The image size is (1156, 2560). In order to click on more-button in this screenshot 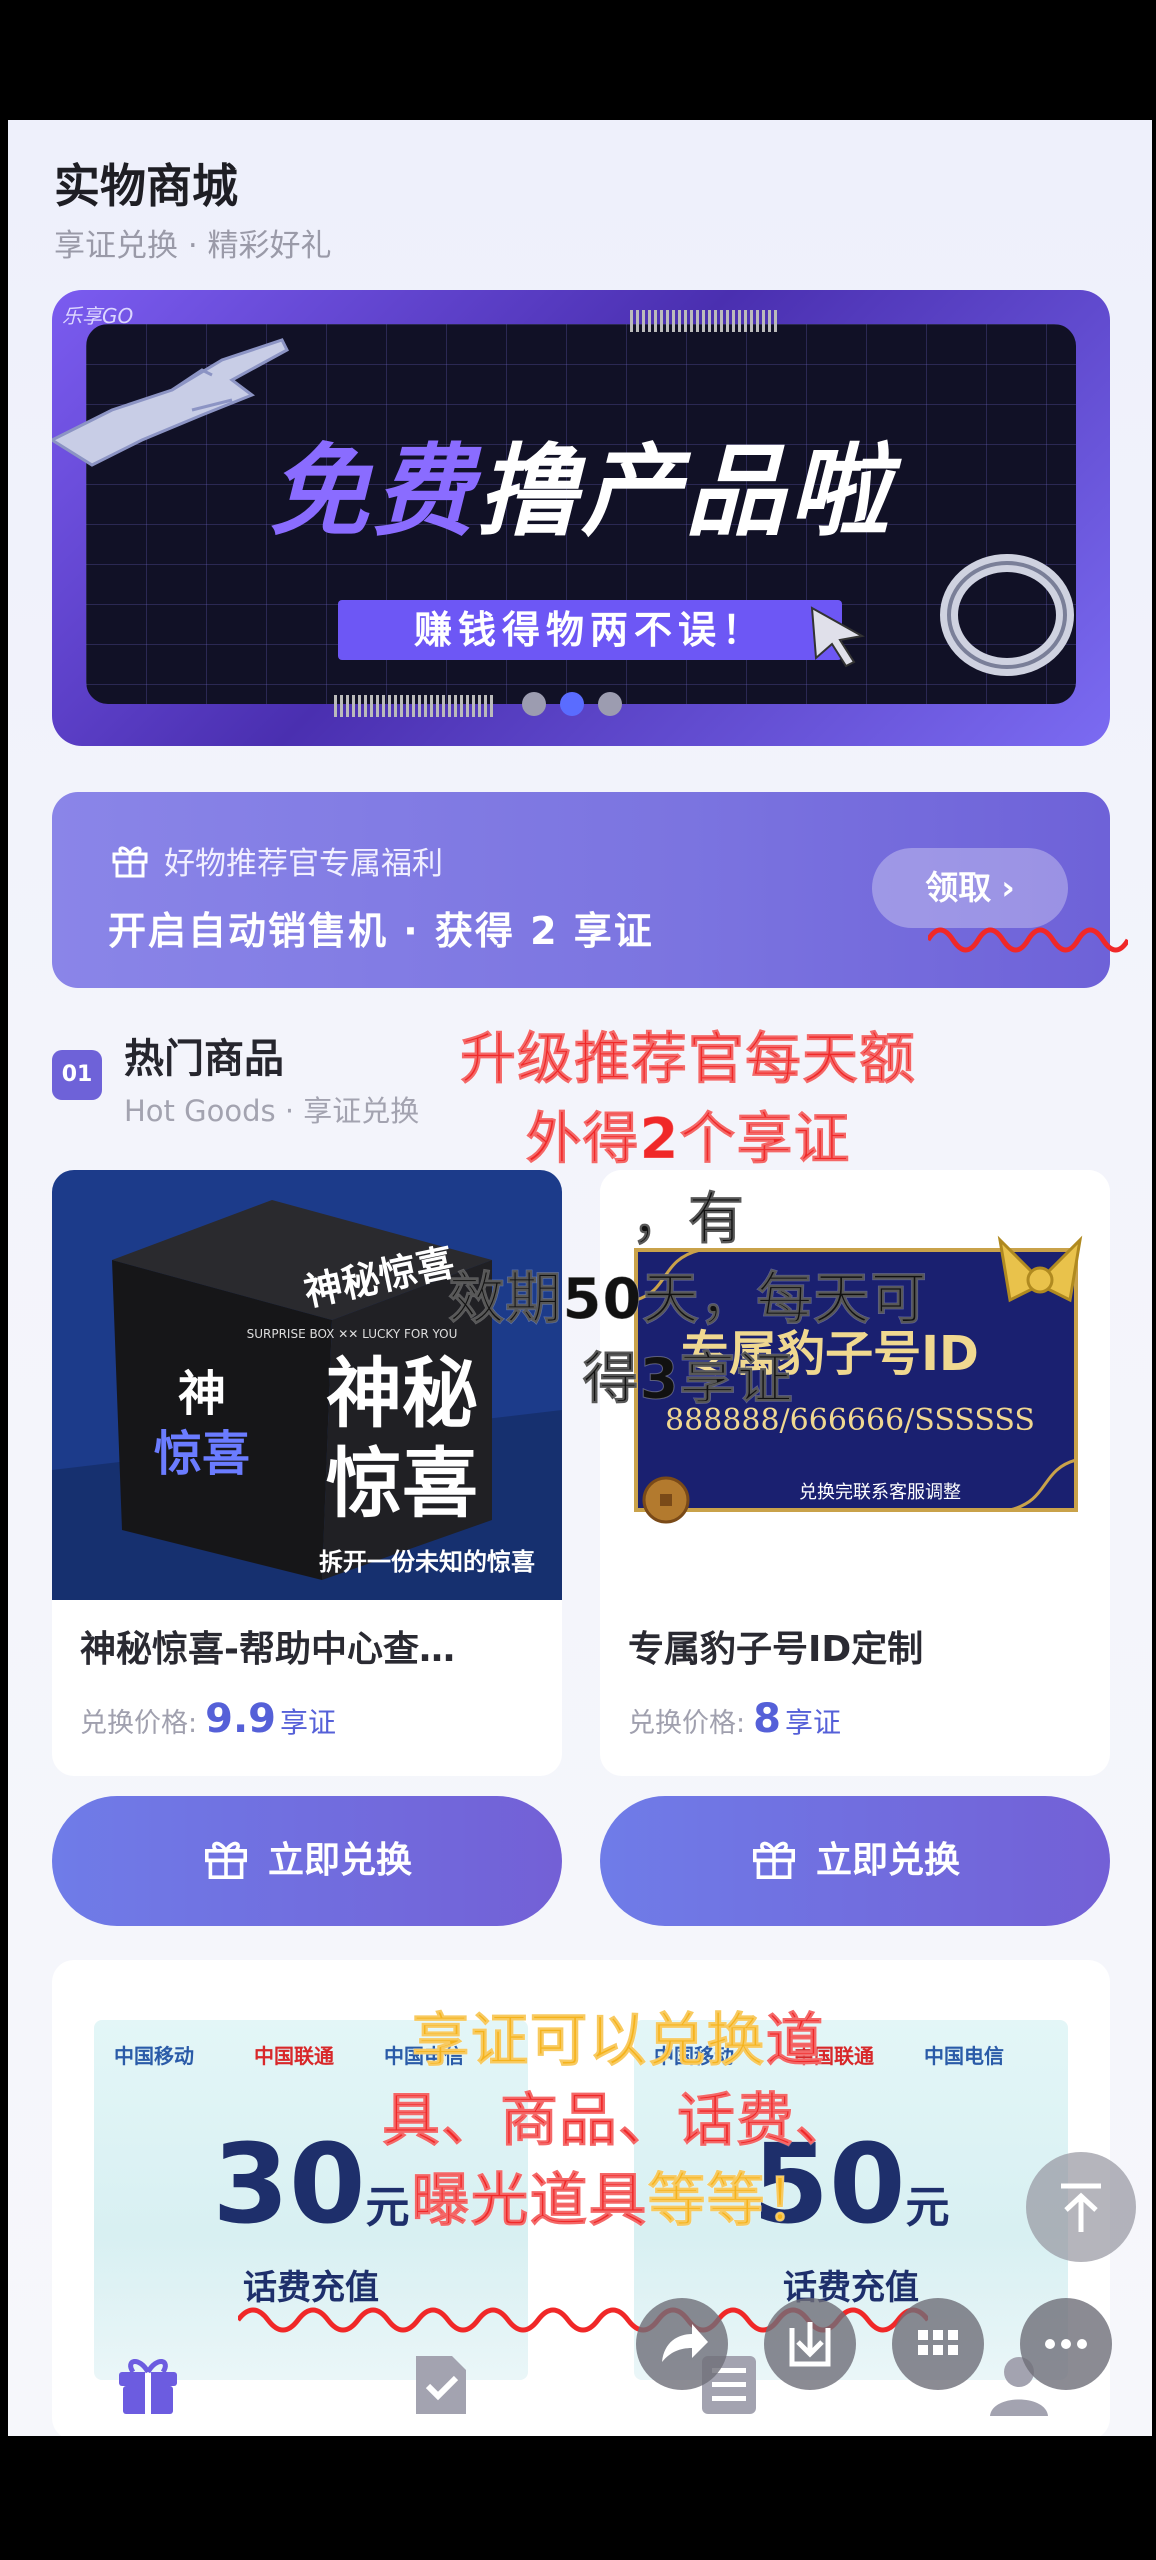, I will do `click(1066, 2344)`.